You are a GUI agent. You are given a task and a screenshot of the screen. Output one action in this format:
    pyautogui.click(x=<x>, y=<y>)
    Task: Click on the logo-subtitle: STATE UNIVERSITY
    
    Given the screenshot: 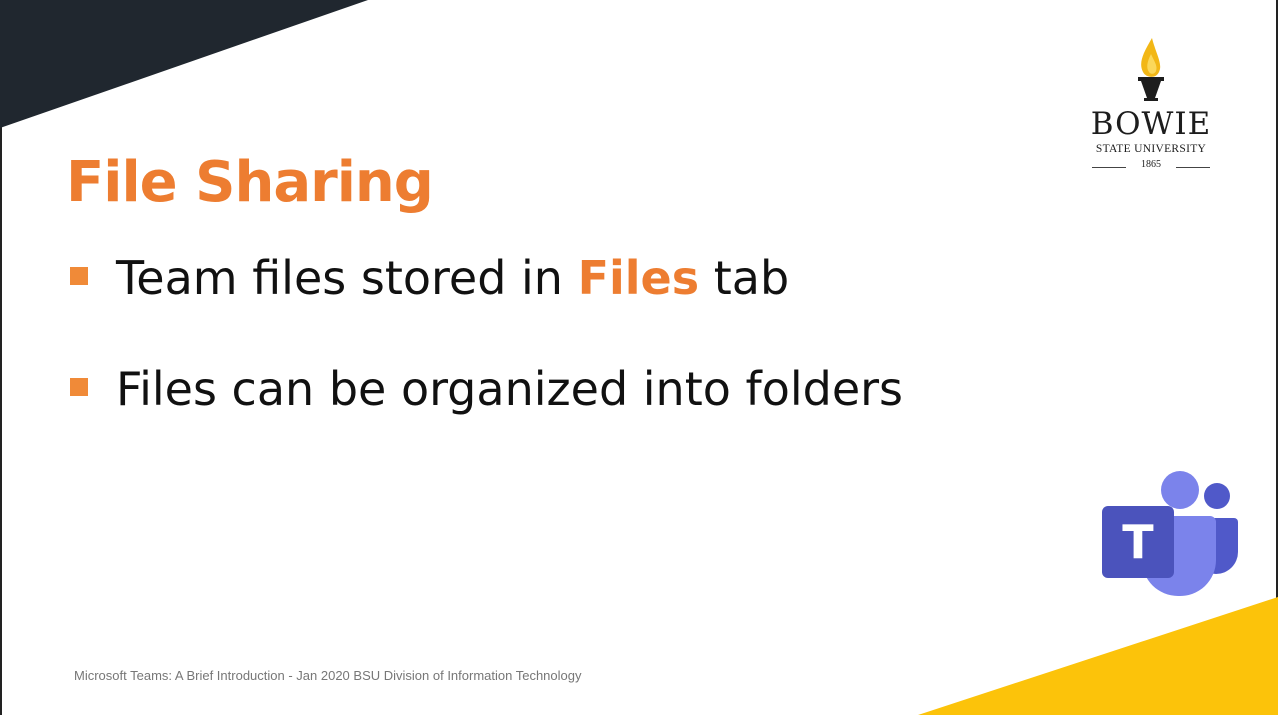 What is the action you would take?
    pyautogui.click(x=1151, y=149)
    